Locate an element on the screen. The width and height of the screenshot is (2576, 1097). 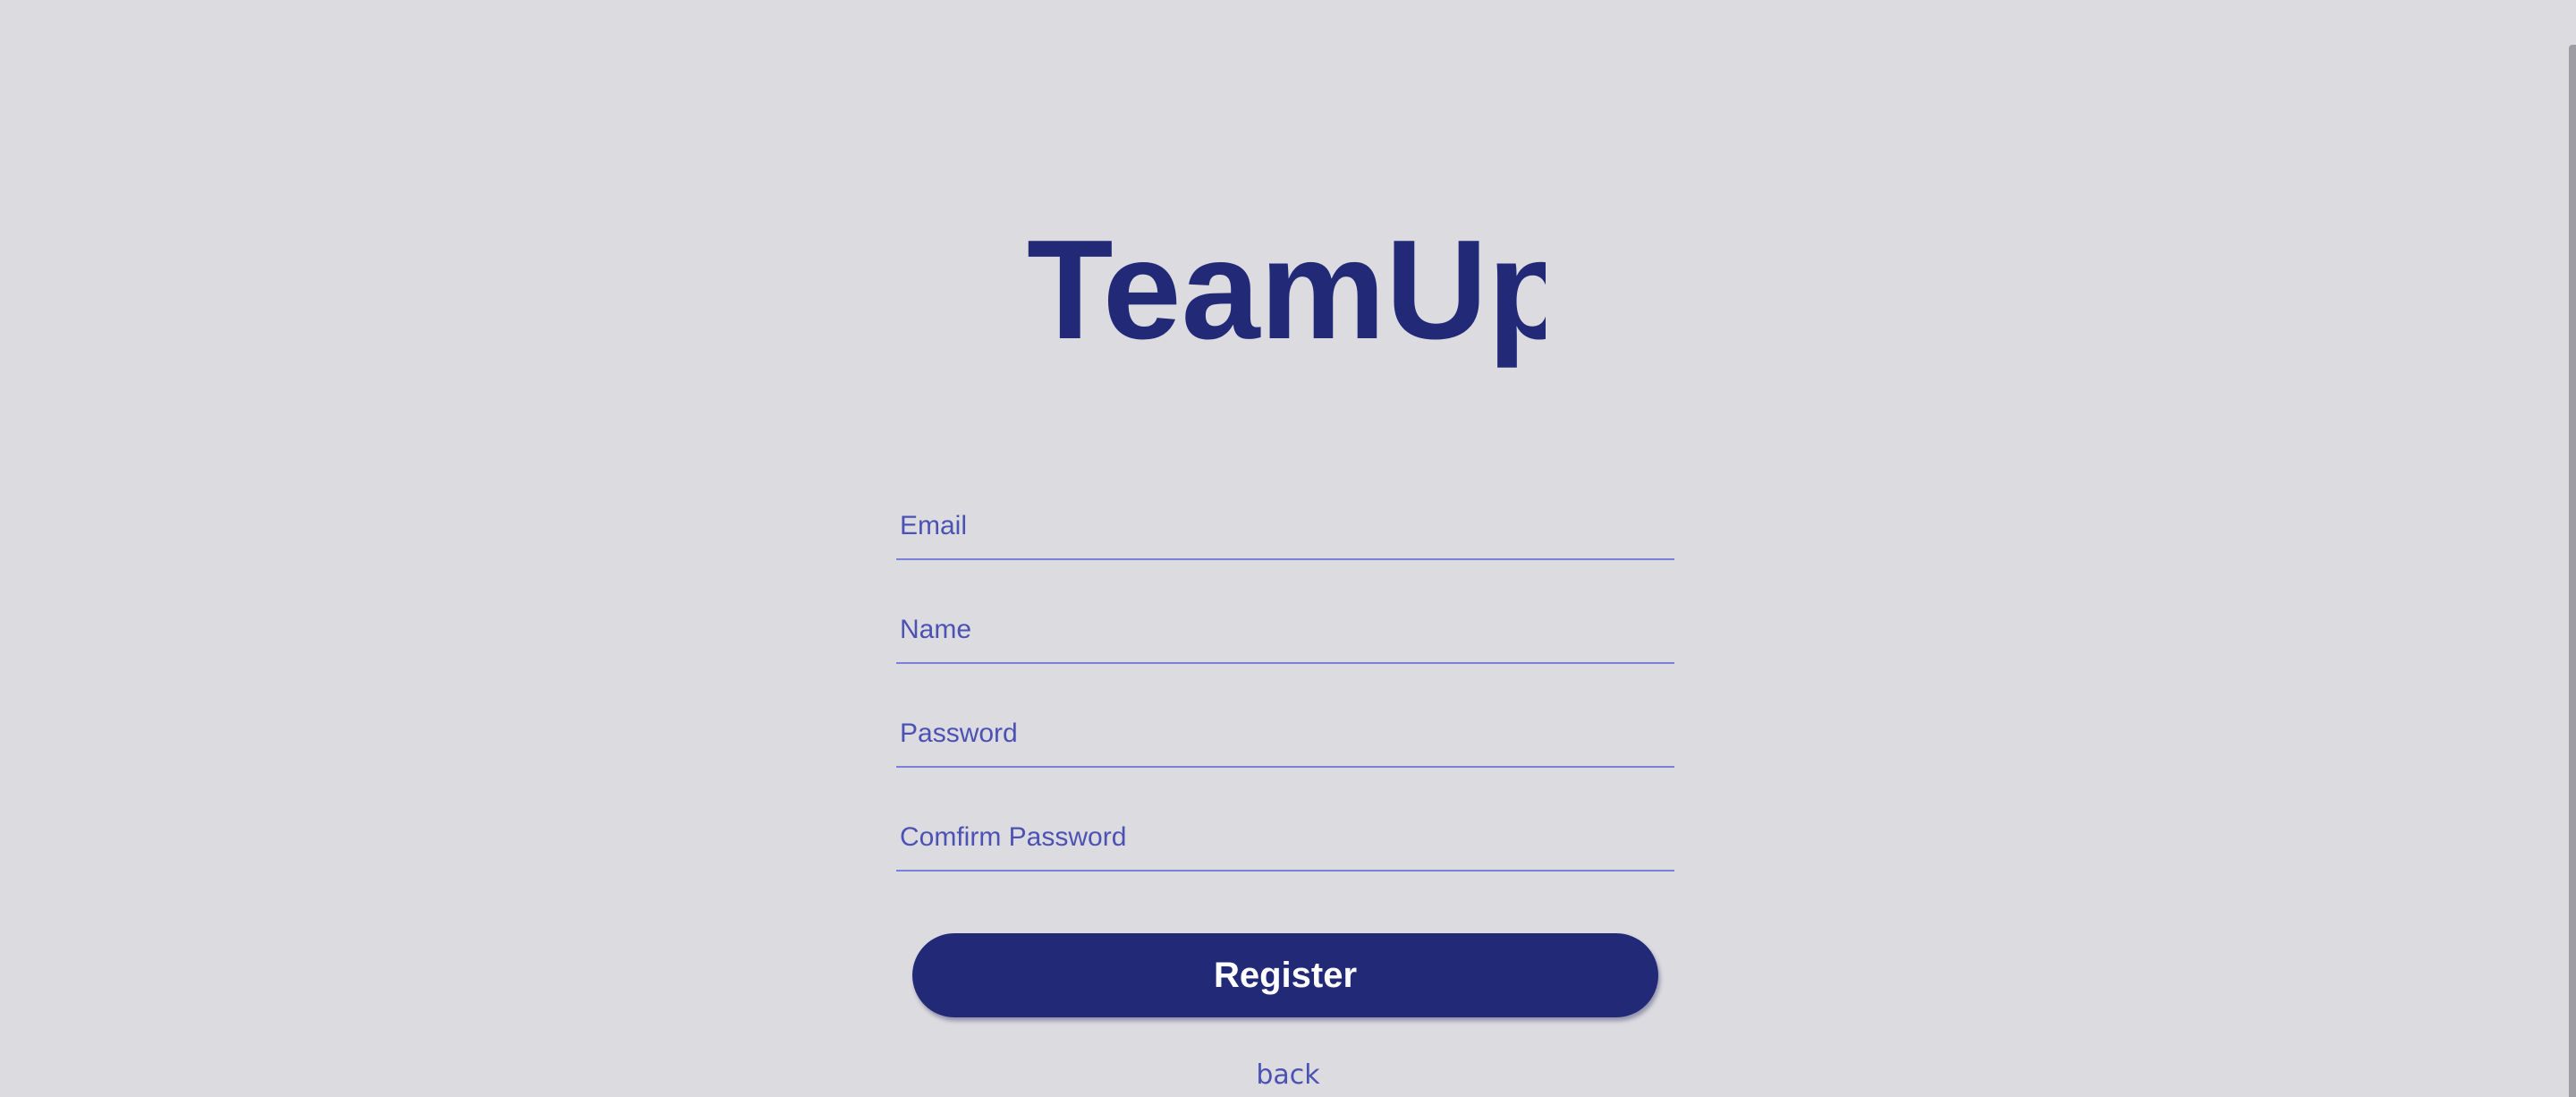
register-form is located at coordinates (1285, 690).